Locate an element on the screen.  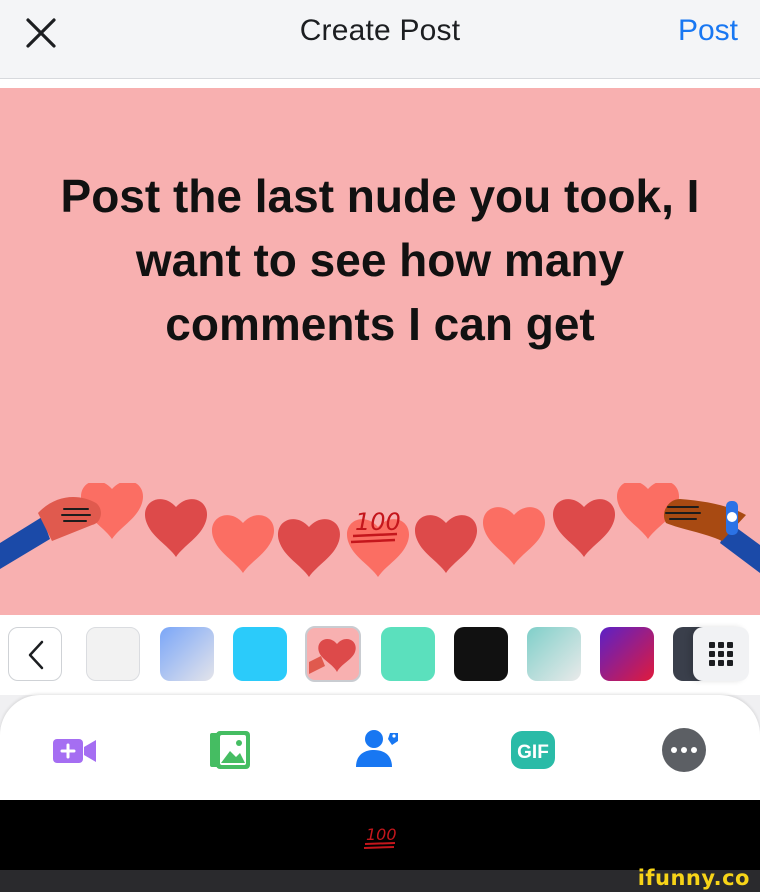
swatch-hearts-selected is located at coordinates (333, 654).